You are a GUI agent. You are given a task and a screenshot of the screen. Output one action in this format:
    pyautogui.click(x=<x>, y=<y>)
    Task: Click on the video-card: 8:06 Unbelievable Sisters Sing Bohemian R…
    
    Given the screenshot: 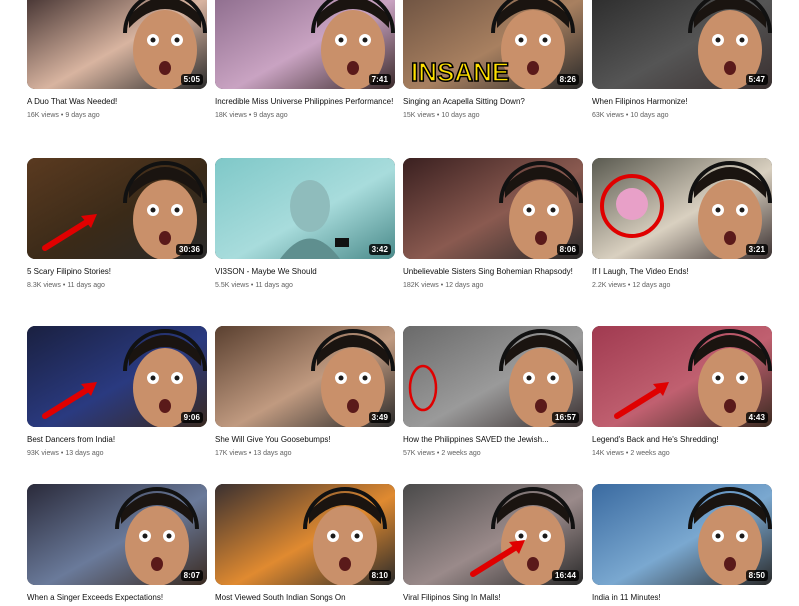 What is the action you would take?
    pyautogui.click(x=493, y=224)
    